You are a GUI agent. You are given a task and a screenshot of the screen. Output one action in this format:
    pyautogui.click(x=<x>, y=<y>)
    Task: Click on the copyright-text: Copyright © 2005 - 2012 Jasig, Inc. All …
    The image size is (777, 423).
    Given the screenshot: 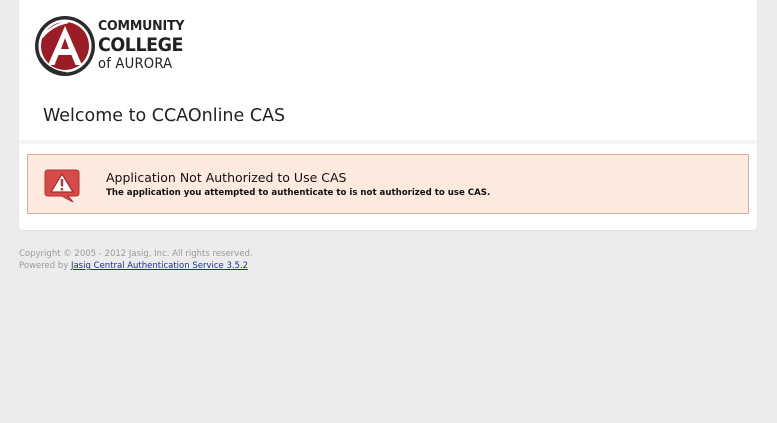 What is the action you would take?
    pyautogui.click(x=136, y=254)
    